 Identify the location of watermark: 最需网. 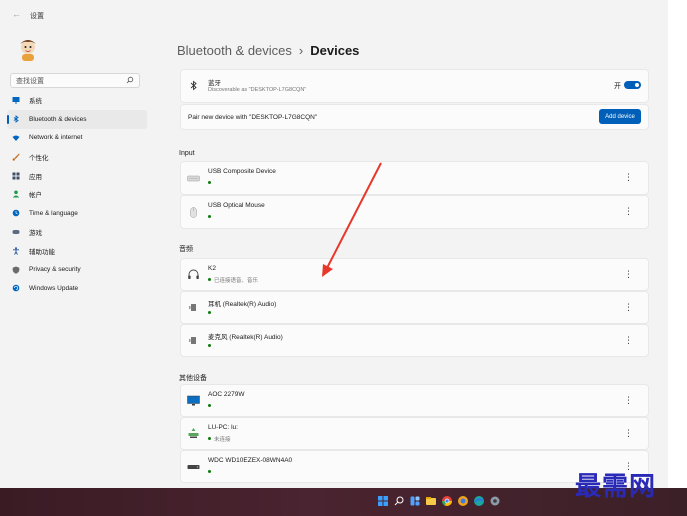
(616, 487).